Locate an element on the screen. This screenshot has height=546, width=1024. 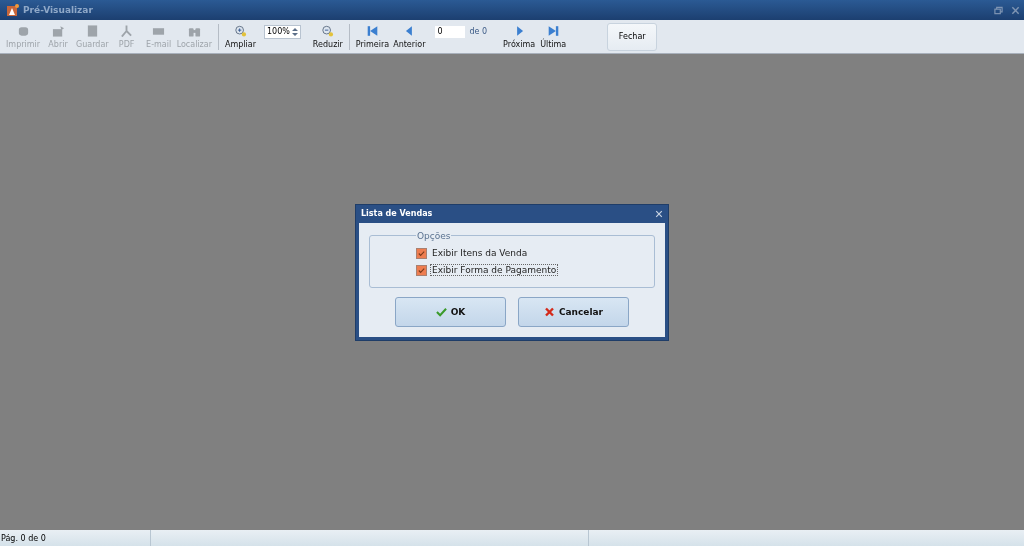
last-page-icon is located at coordinates (553, 30).